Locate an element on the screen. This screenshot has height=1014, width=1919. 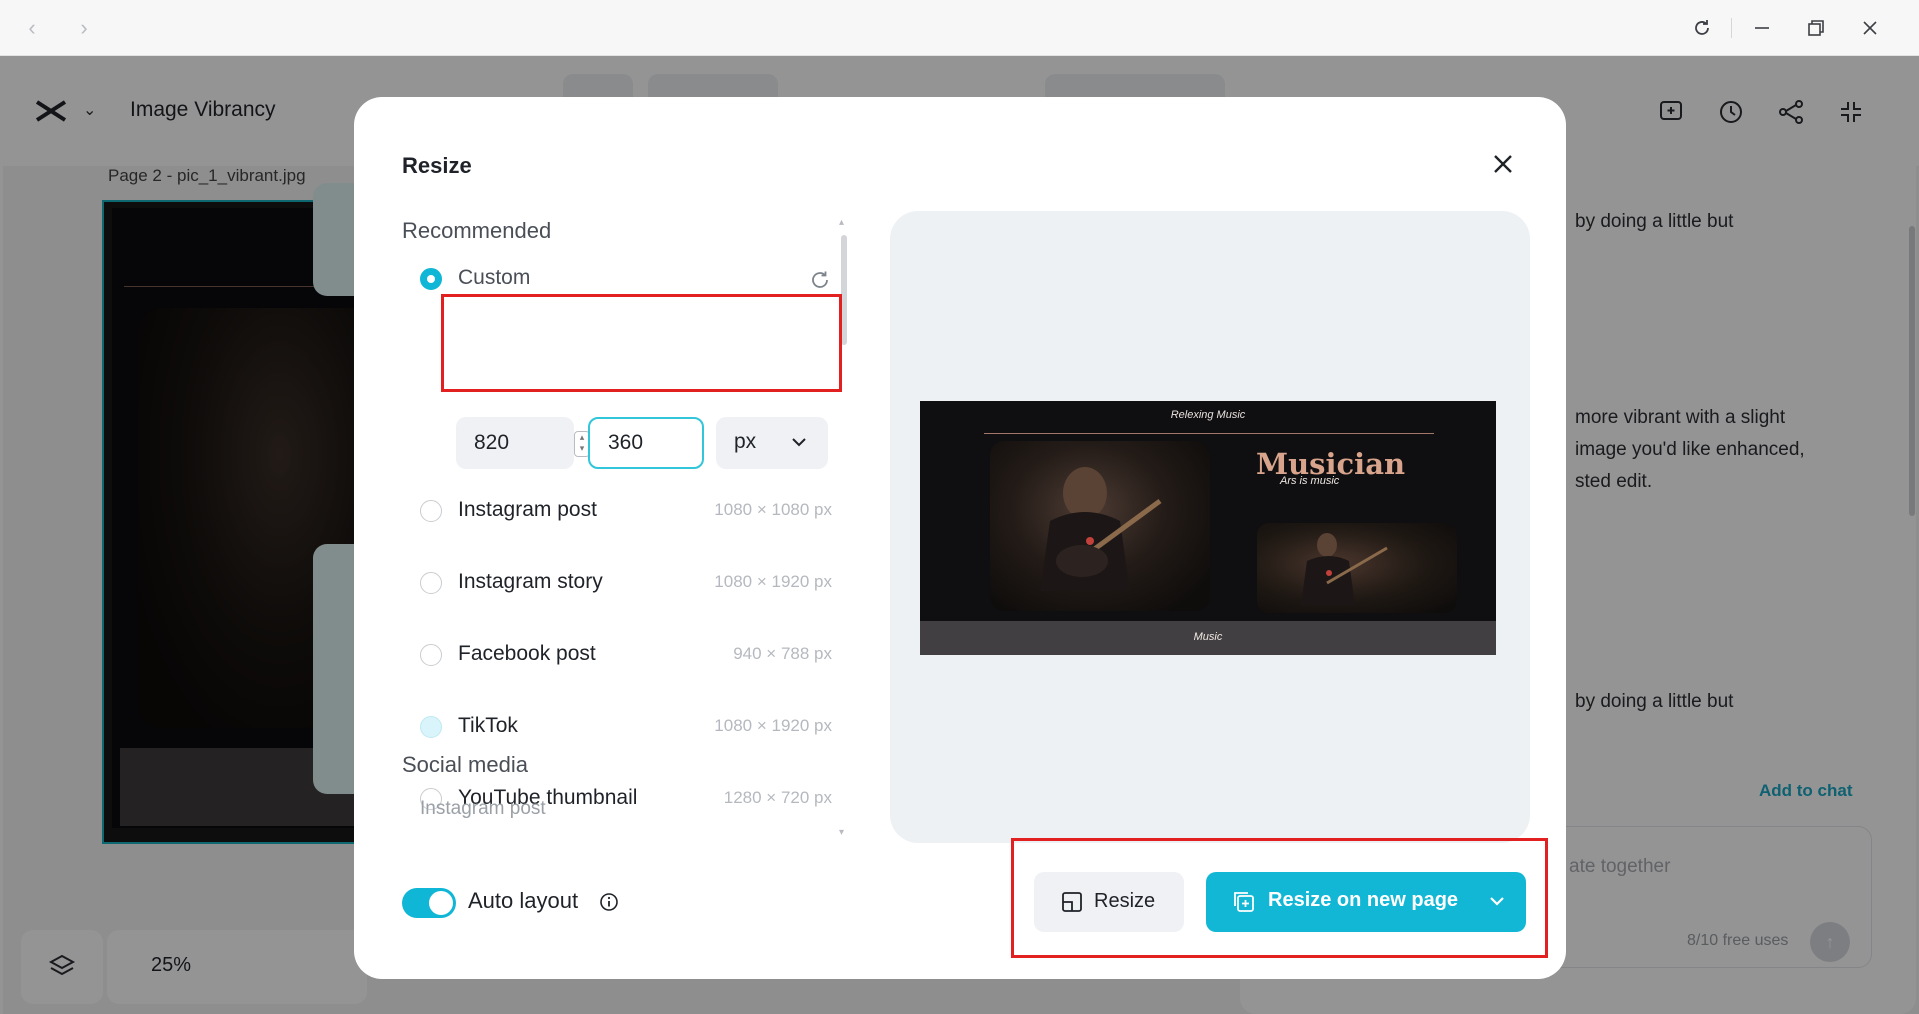
option-label: Custom is located at coordinates (494, 277).